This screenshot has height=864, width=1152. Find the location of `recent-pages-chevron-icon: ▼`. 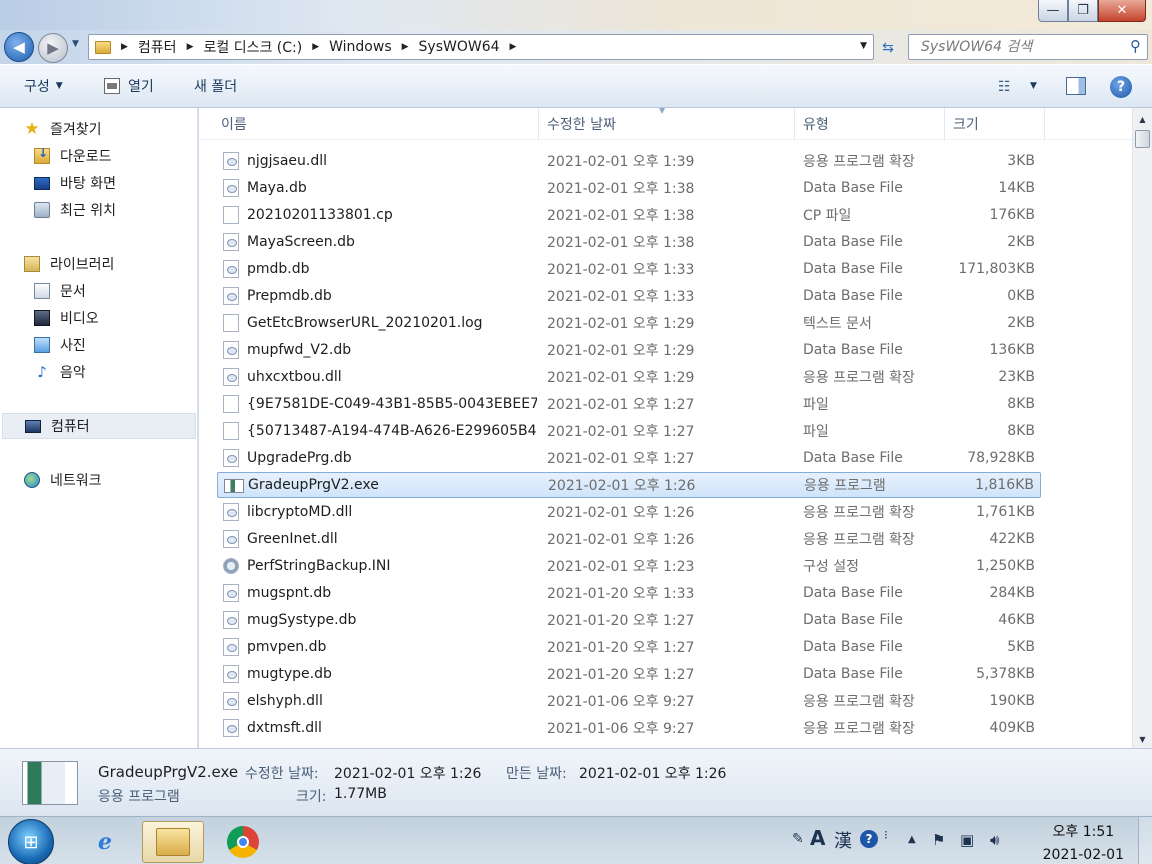

recent-pages-chevron-icon: ▼ is located at coordinates (75, 44).